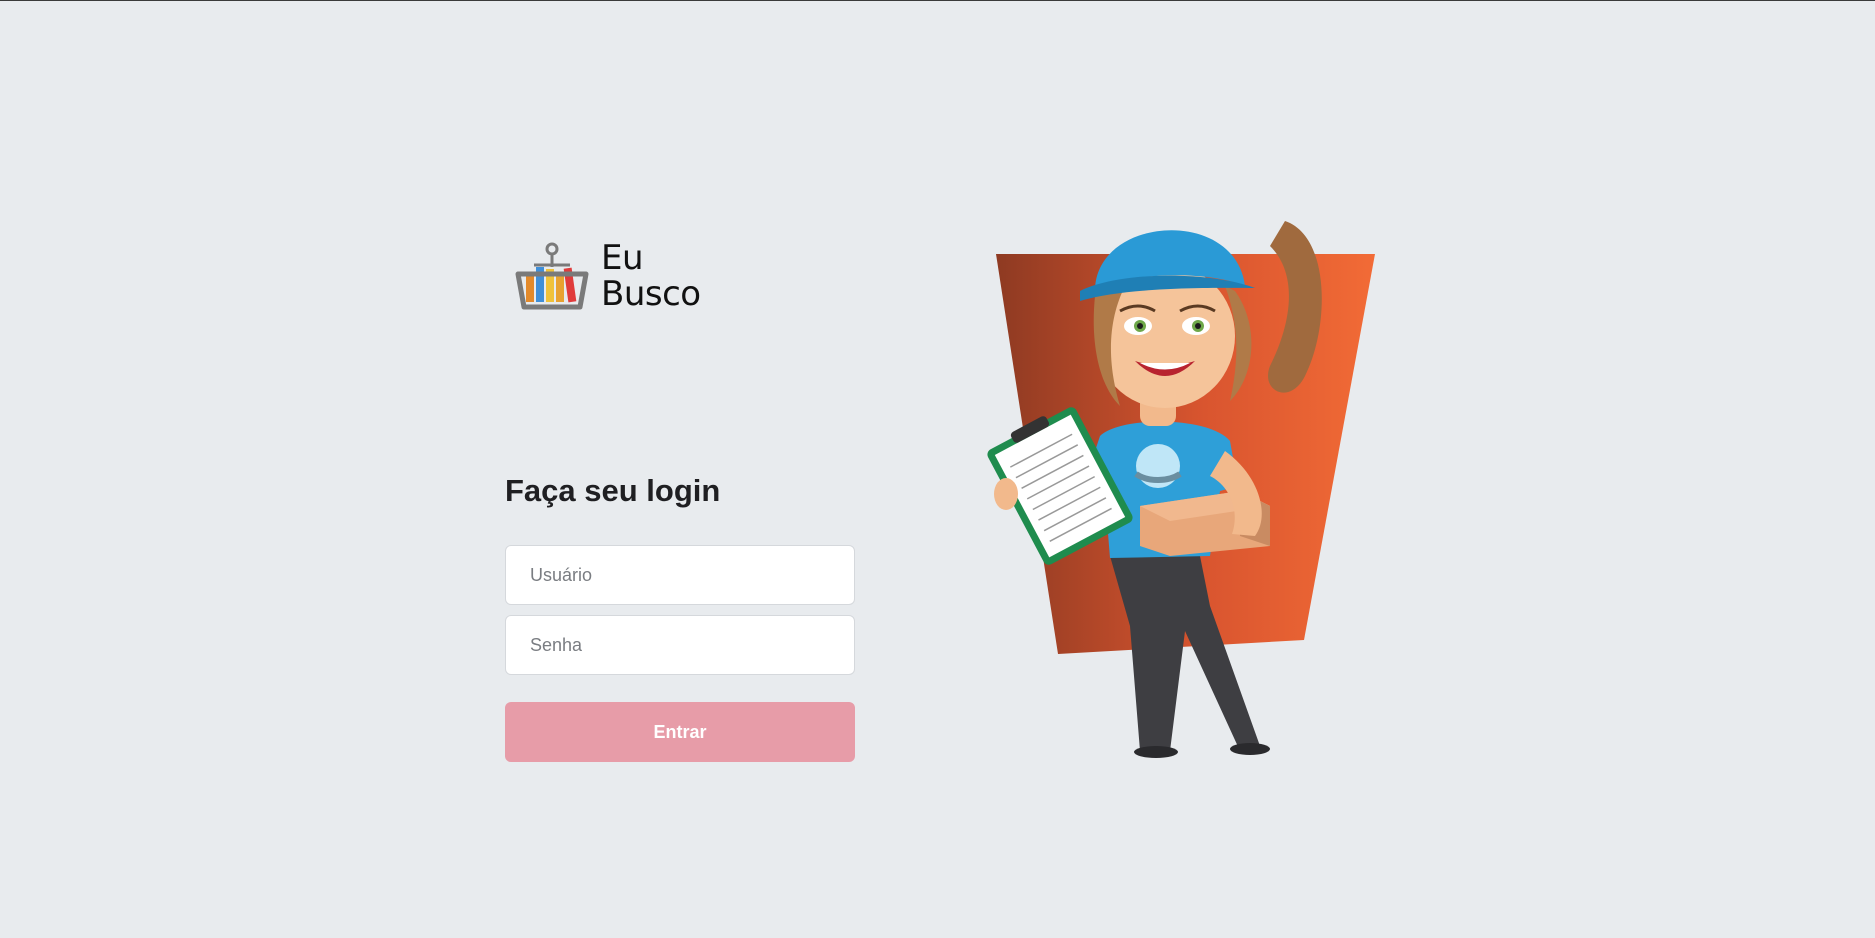 Image resolution: width=1875 pixels, height=938 pixels. What do you see at coordinates (613, 490) in the screenshot?
I see `login-title: Faça seu login` at bounding box center [613, 490].